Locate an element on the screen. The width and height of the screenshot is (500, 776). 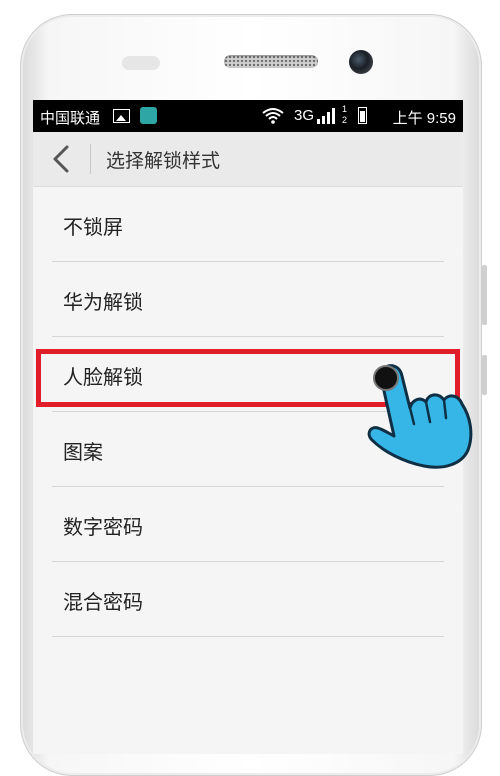
proximity-sensor is located at coordinates (141, 63).